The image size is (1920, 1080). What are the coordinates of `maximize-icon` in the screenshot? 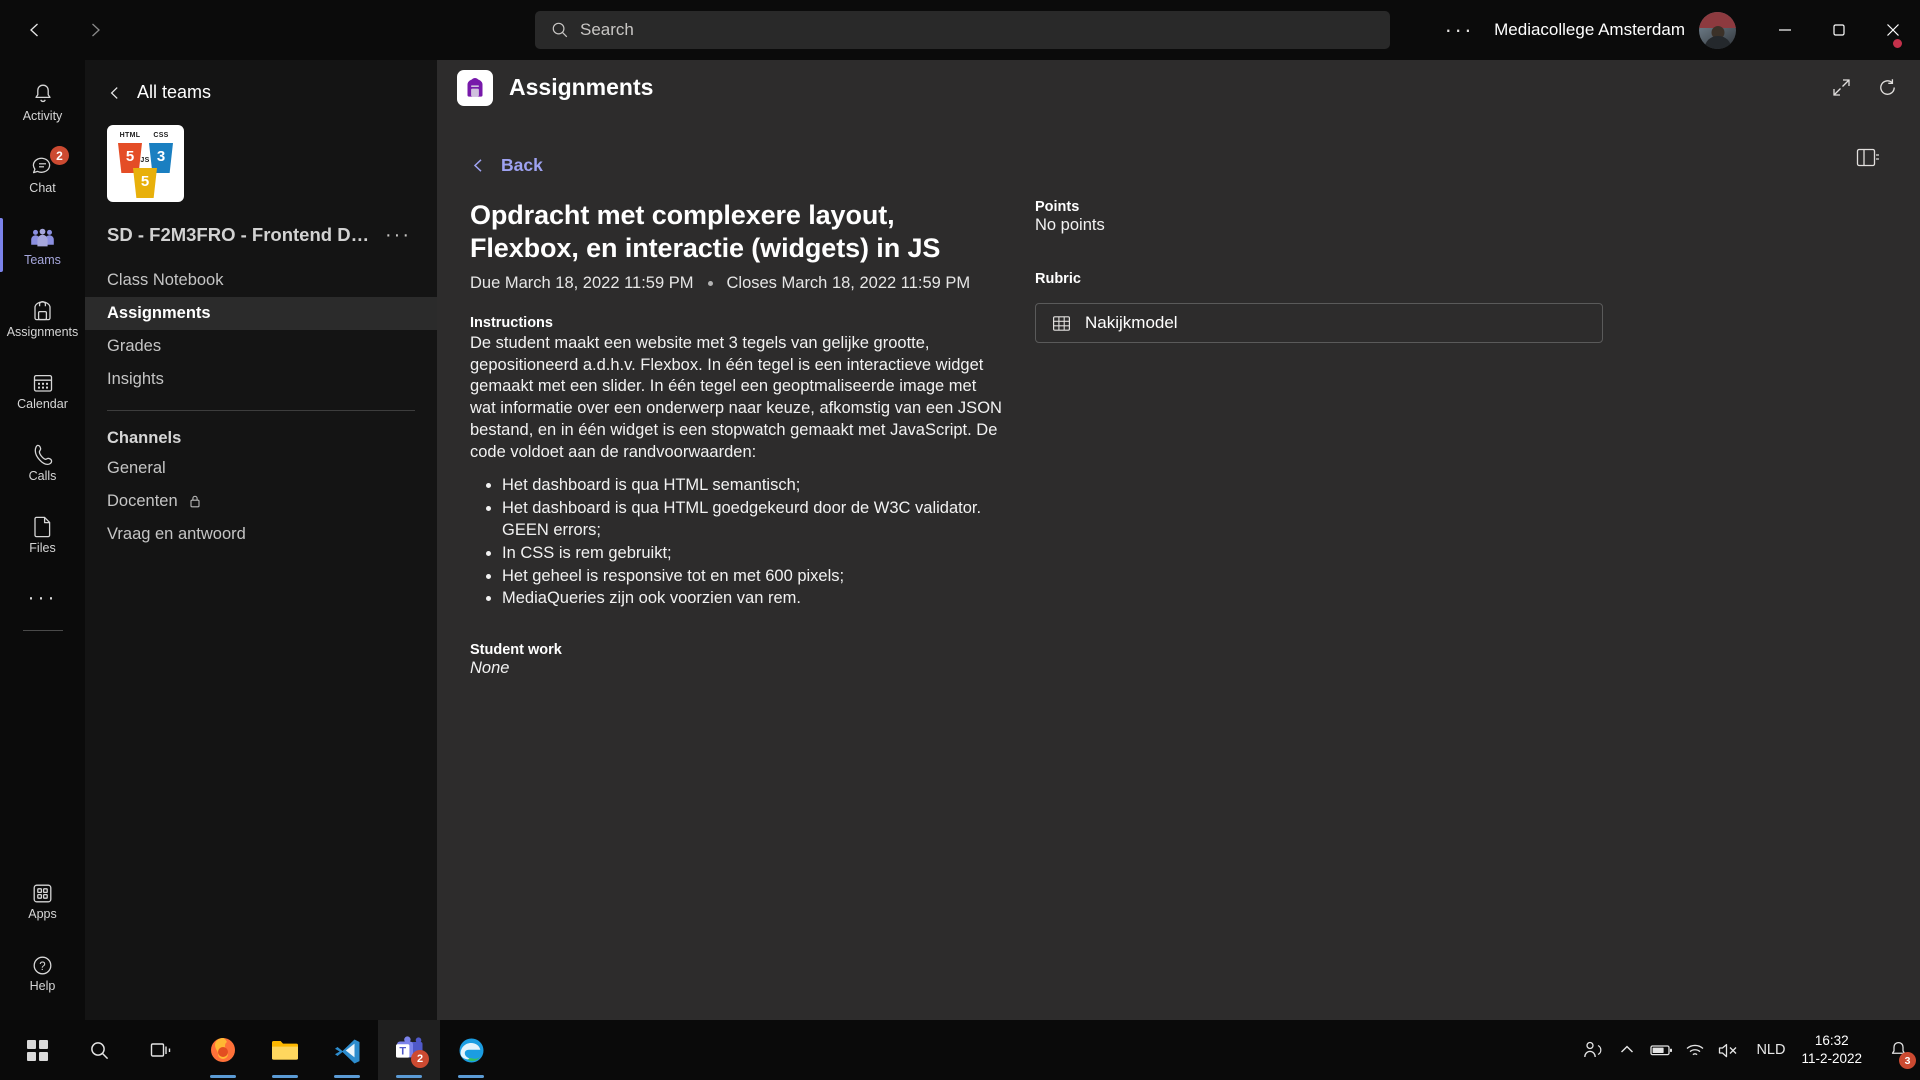 It's located at (1839, 30).